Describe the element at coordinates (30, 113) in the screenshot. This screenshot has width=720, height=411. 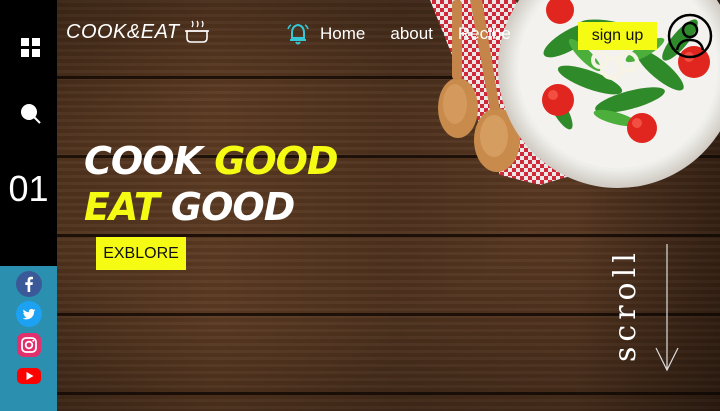
I see `search-icon` at that location.